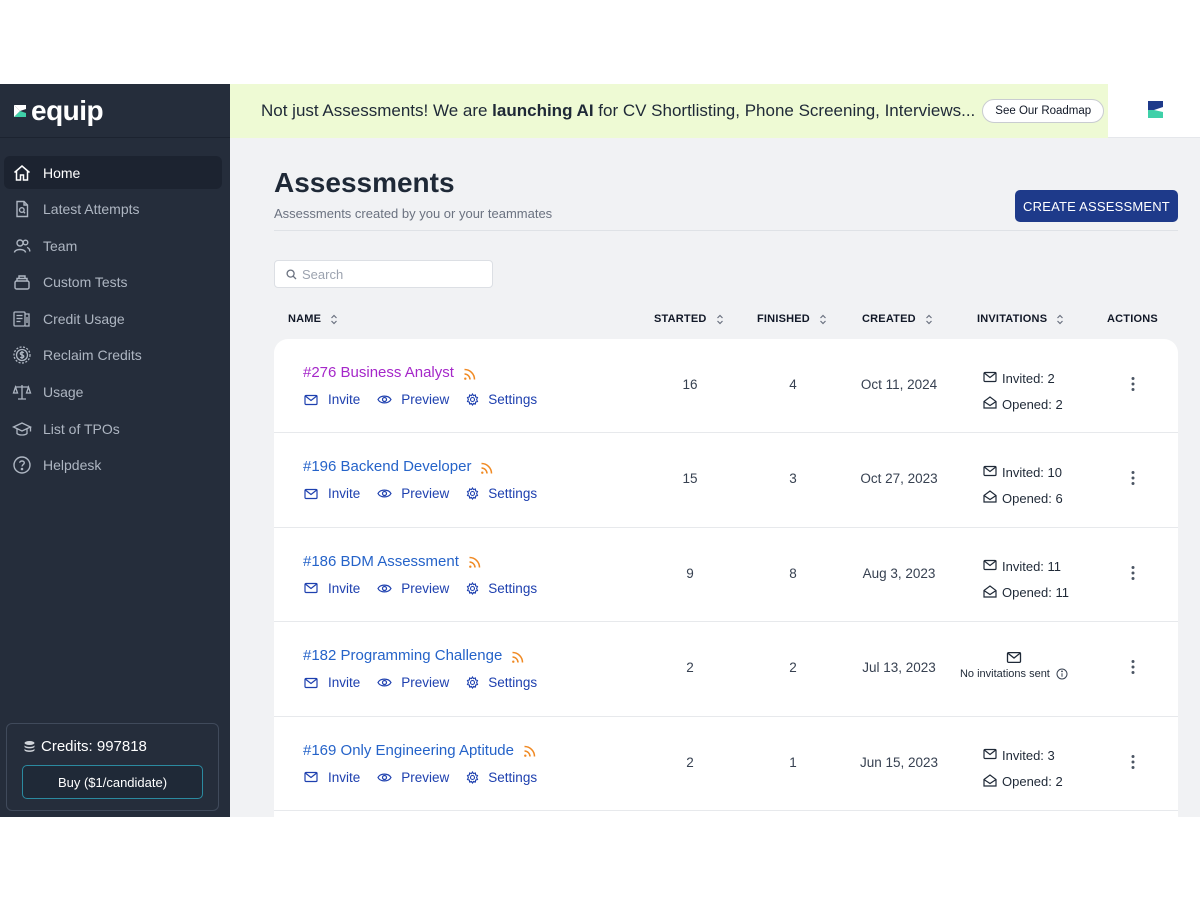  What do you see at coordinates (899, 762) in the screenshot?
I see `created-date: Jun 15, 2023` at bounding box center [899, 762].